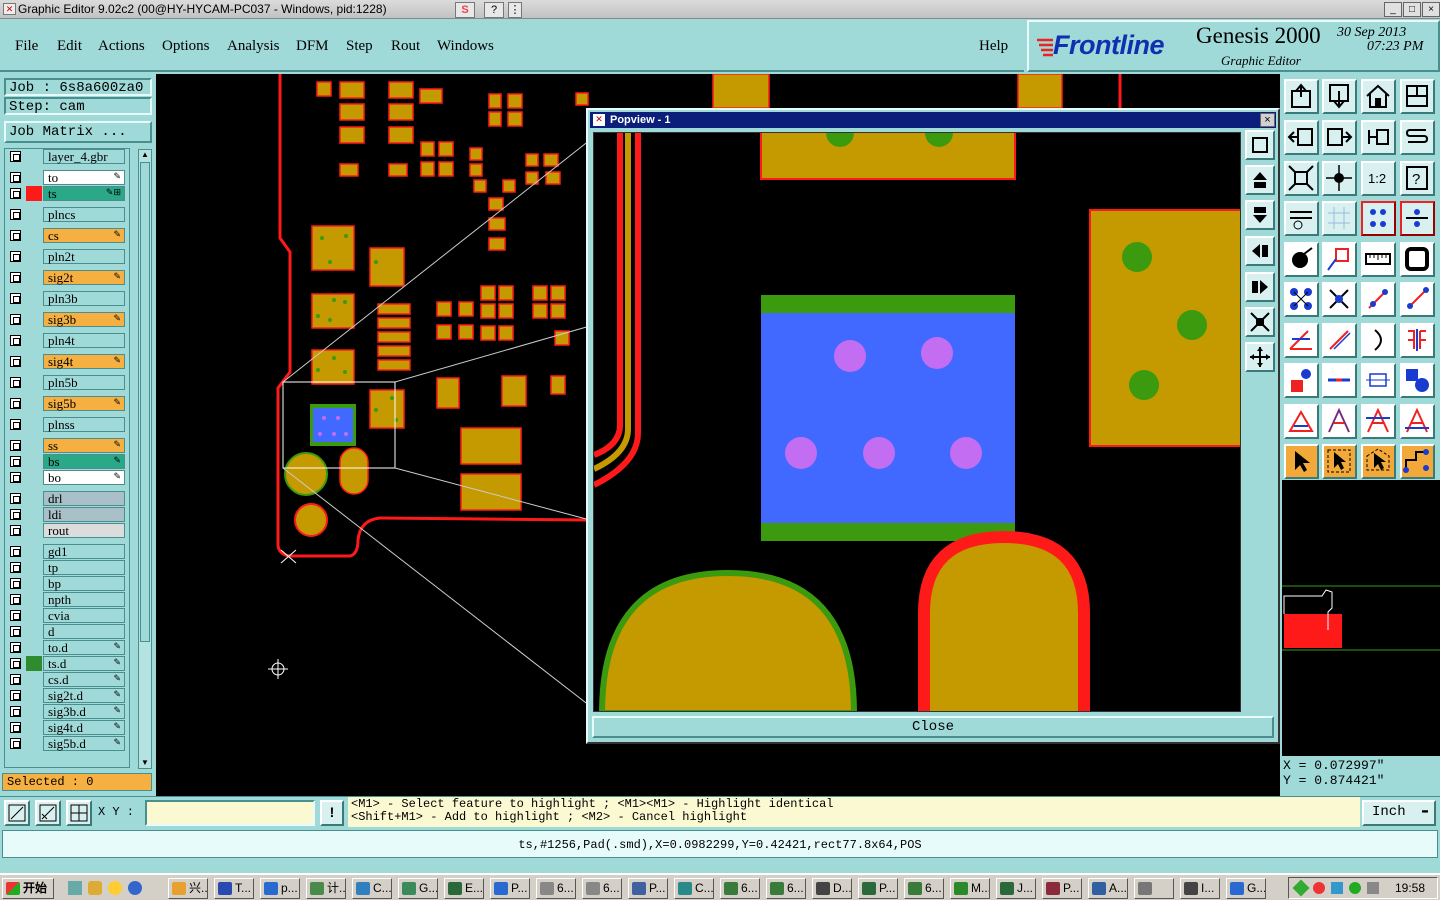 This screenshot has height=900, width=1440. I want to click on layer-name: bp, so click(84, 583).